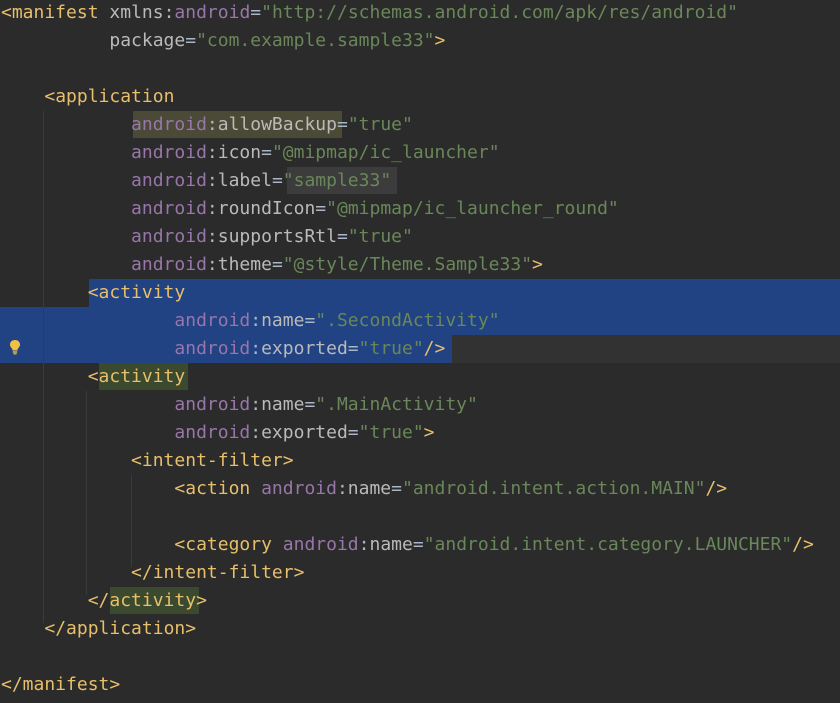  What do you see at coordinates (385, 152) in the screenshot?
I see `code-token-val: "@mipmap/ic_launcher"` at bounding box center [385, 152].